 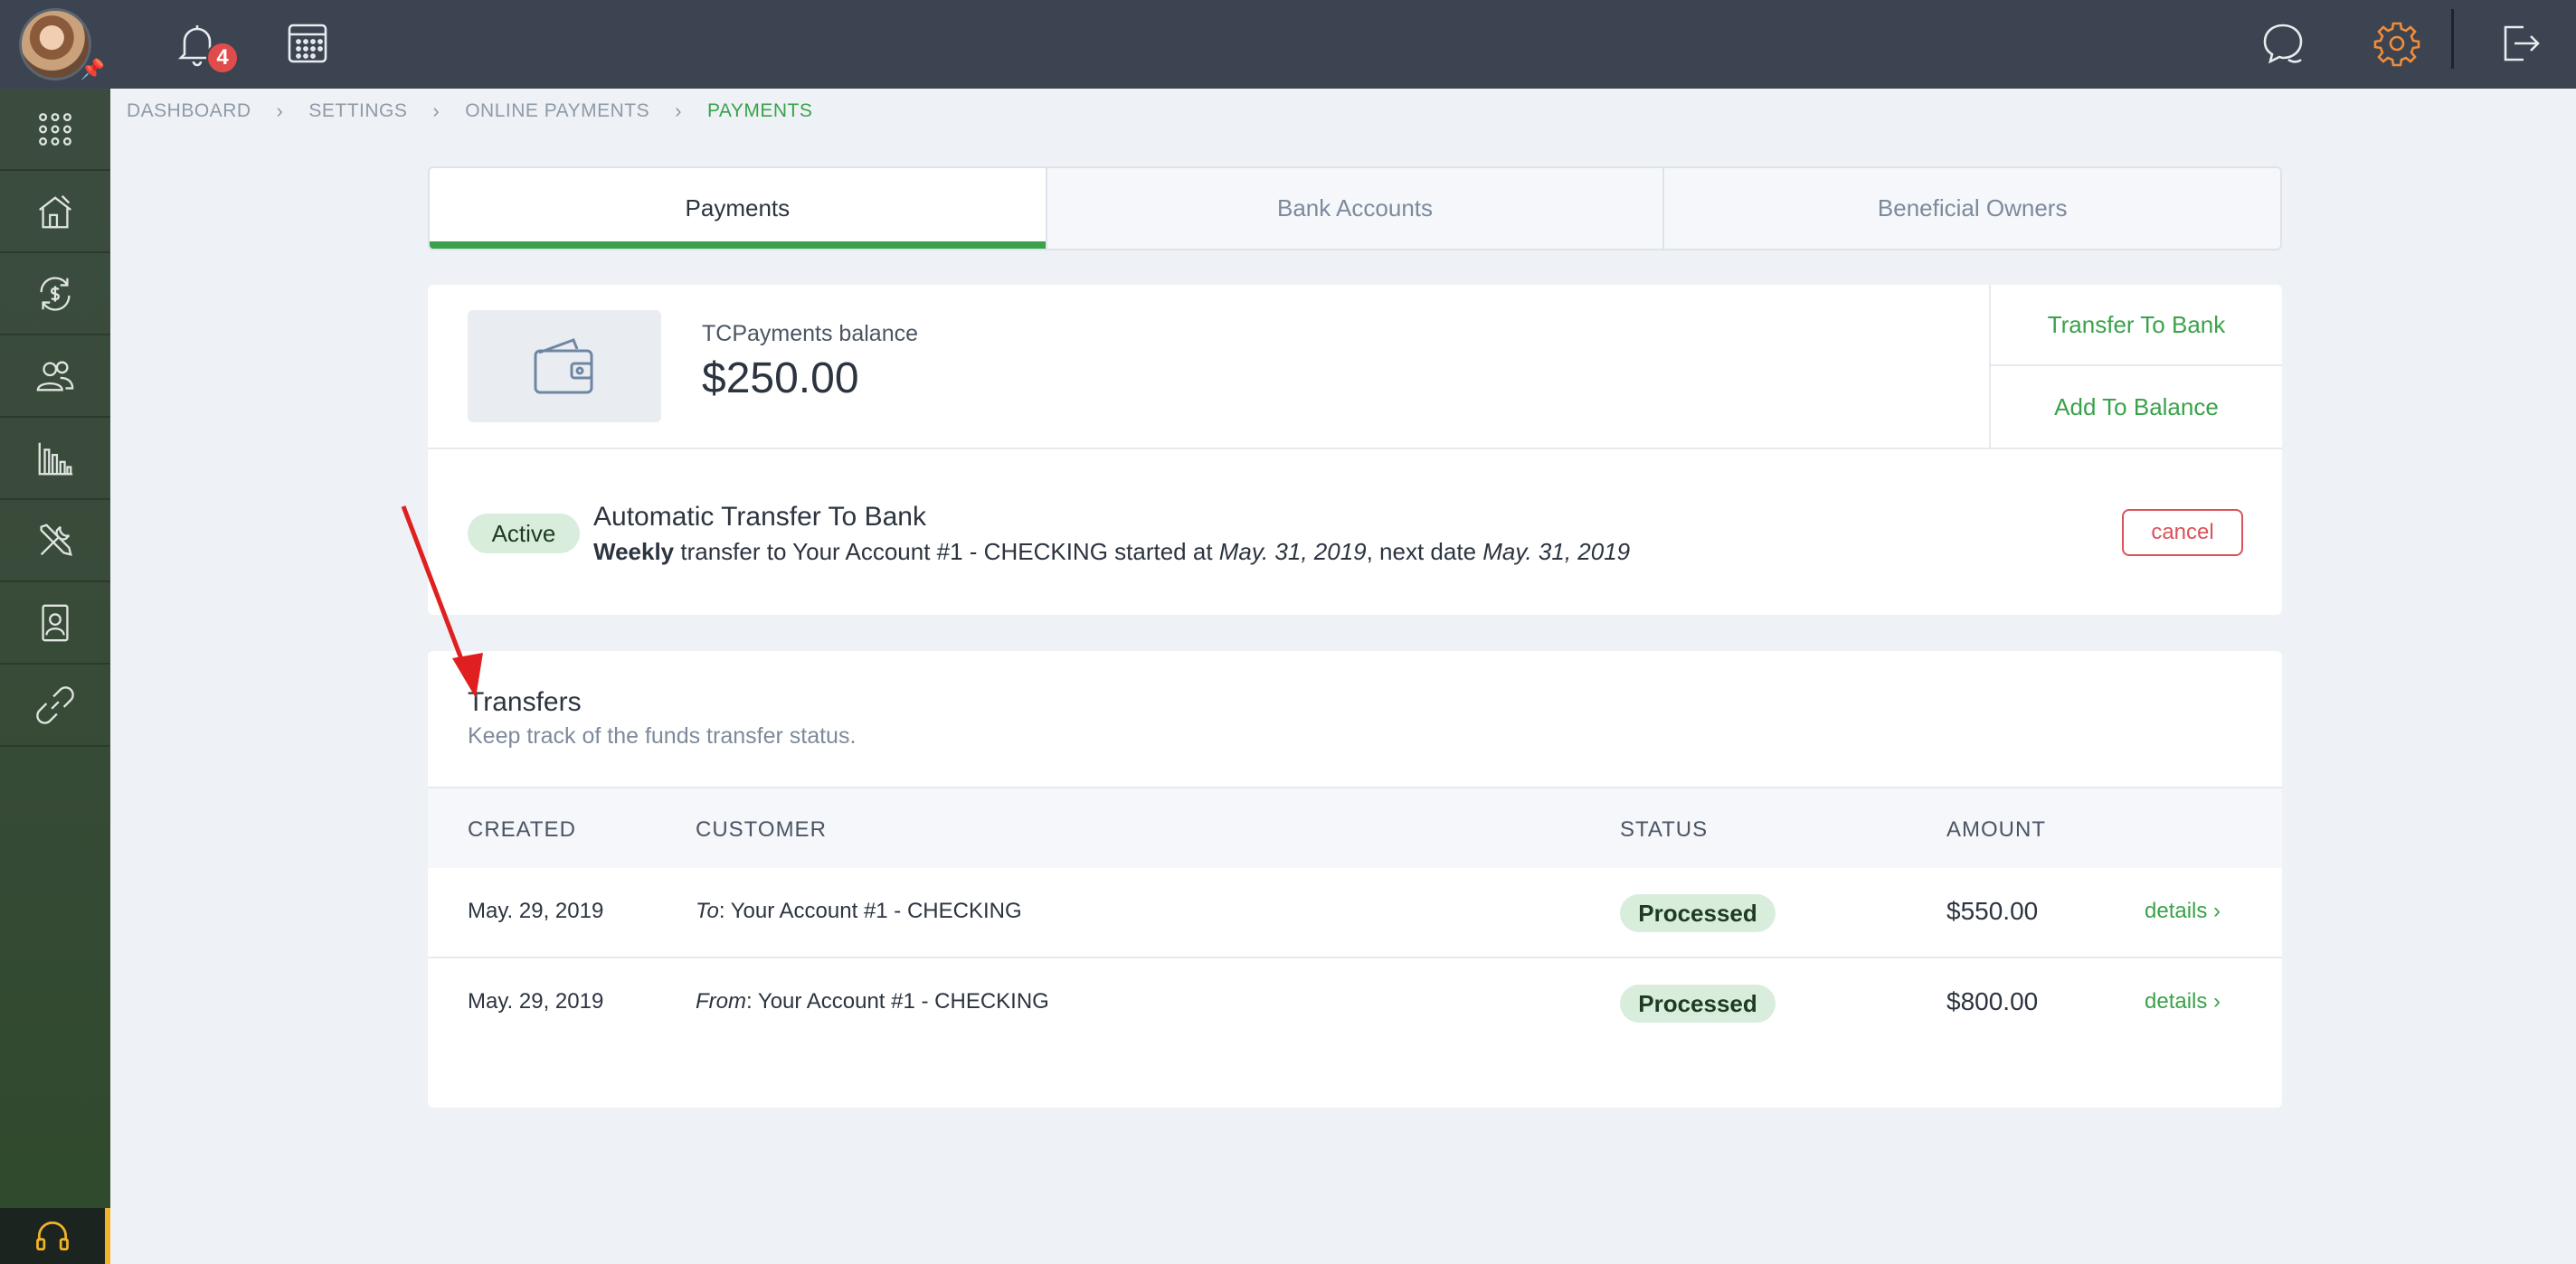 I want to click on column-customer: CUSTOMER, so click(x=761, y=829).